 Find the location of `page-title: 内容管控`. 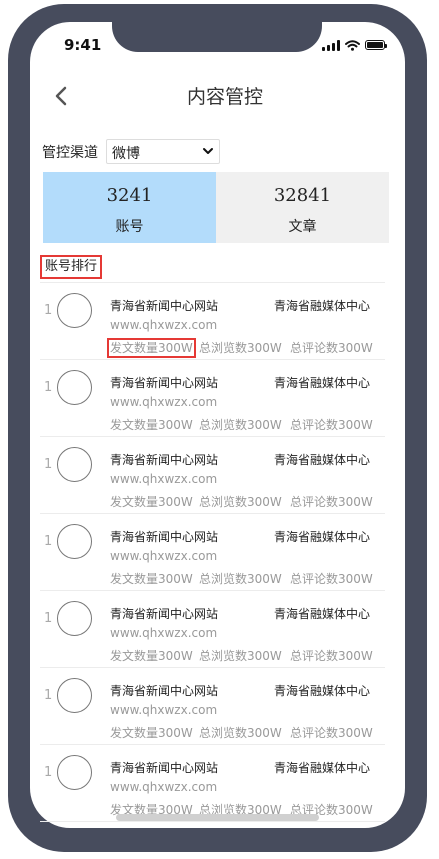

page-title: 内容管控 is located at coordinates (224, 97).